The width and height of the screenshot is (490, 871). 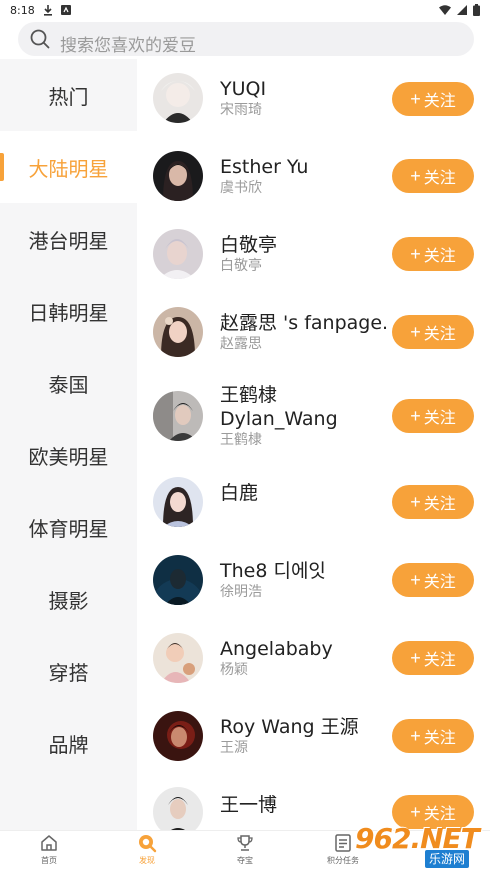 What do you see at coordinates (313, 98) in the screenshot?
I see `list-item: YUQI 宋雨琦 + 关注` at bounding box center [313, 98].